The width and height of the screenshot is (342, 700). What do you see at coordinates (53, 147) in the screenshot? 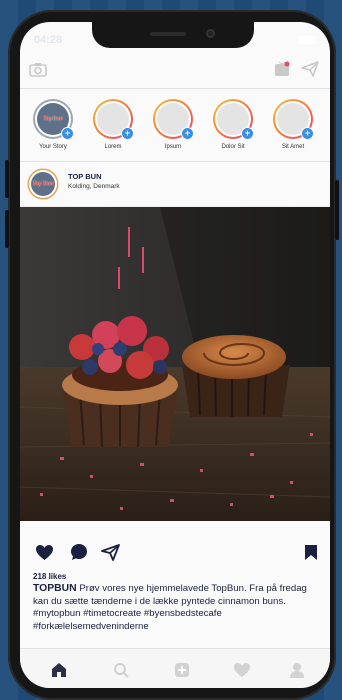
I see `story-label: Your Story` at bounding box center [53, 147].